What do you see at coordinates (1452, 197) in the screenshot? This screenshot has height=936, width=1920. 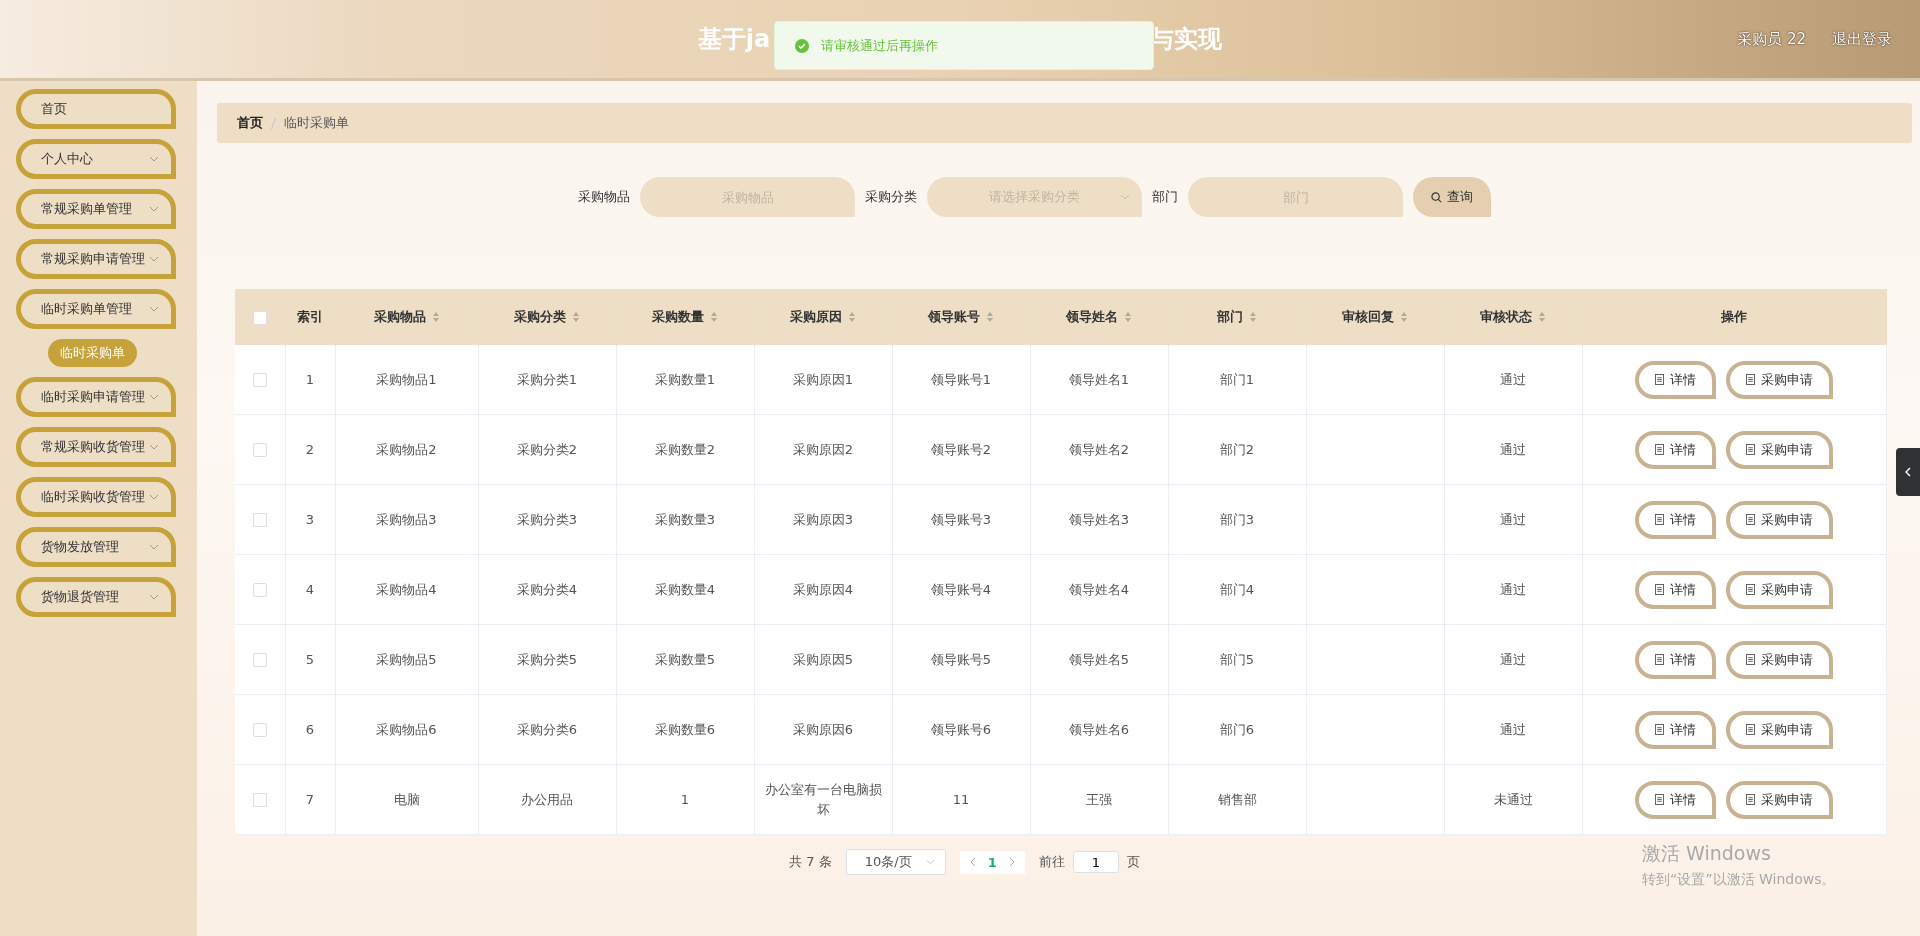 I see `search-button: 查询` at bounding box center [1452, 197].